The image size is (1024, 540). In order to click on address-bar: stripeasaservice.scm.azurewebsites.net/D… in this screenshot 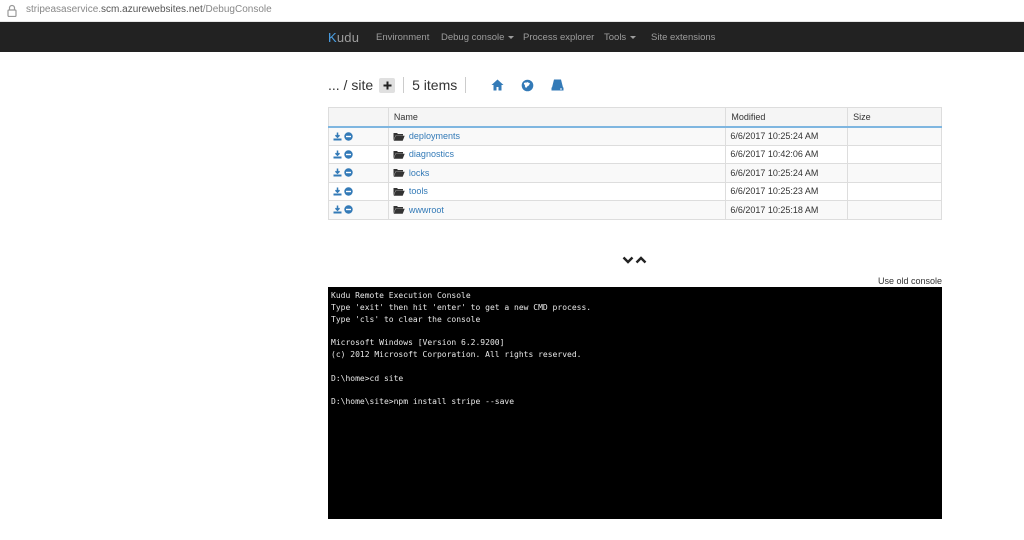, I will do `click(512, 11)`.